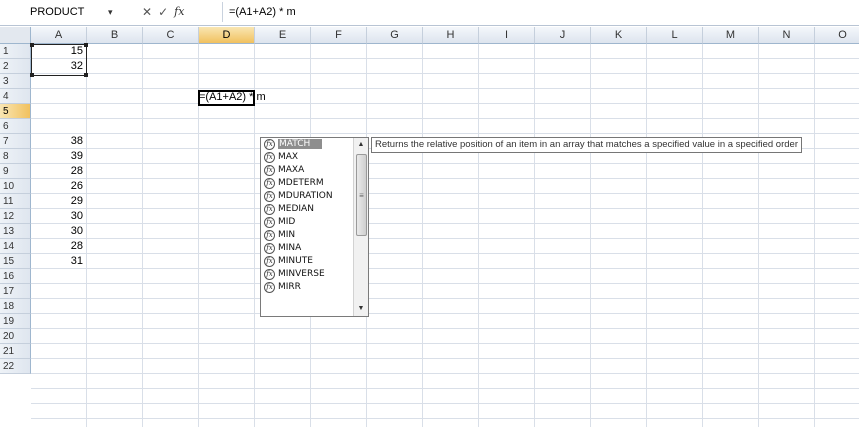 The width and height of the screenshot is (859, 427). What do you see at coordinates (305, 196) in the screenshot?
I see `autocomplete-item-label: MDURATION` at bounding box center [305, 196].